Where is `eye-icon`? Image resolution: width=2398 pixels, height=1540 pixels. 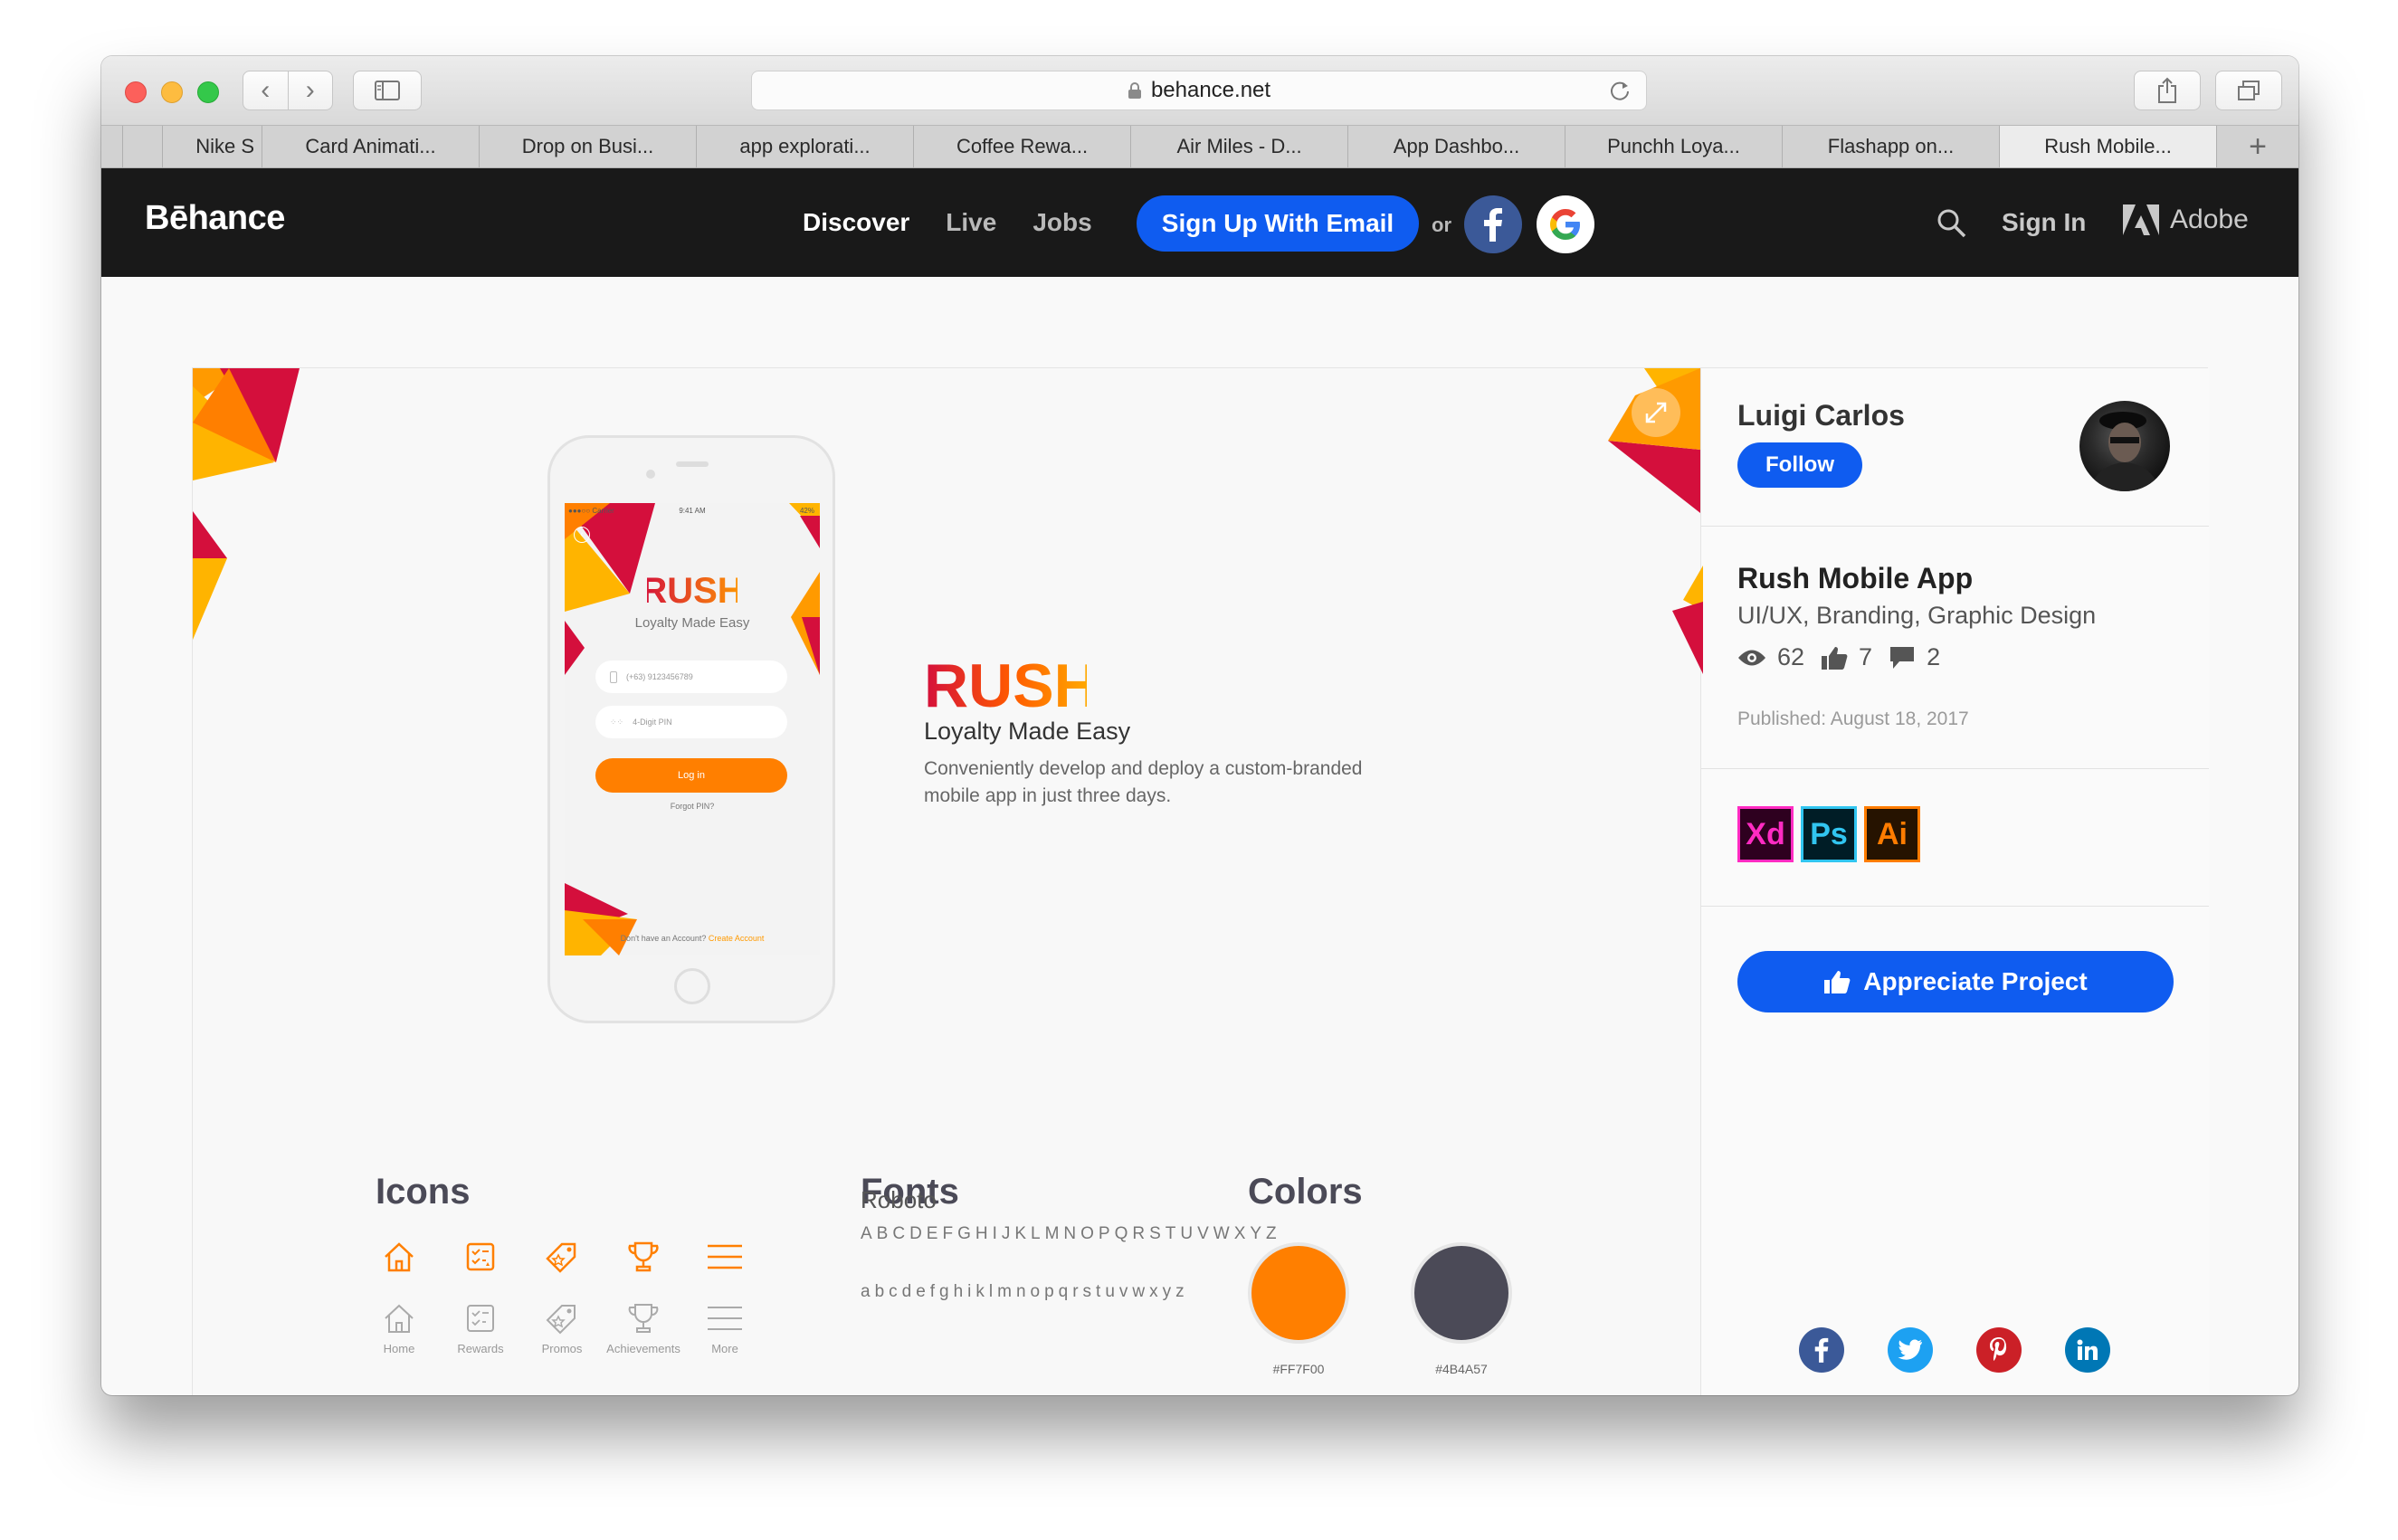 eye-icon is located at coordinates (1751, 658).